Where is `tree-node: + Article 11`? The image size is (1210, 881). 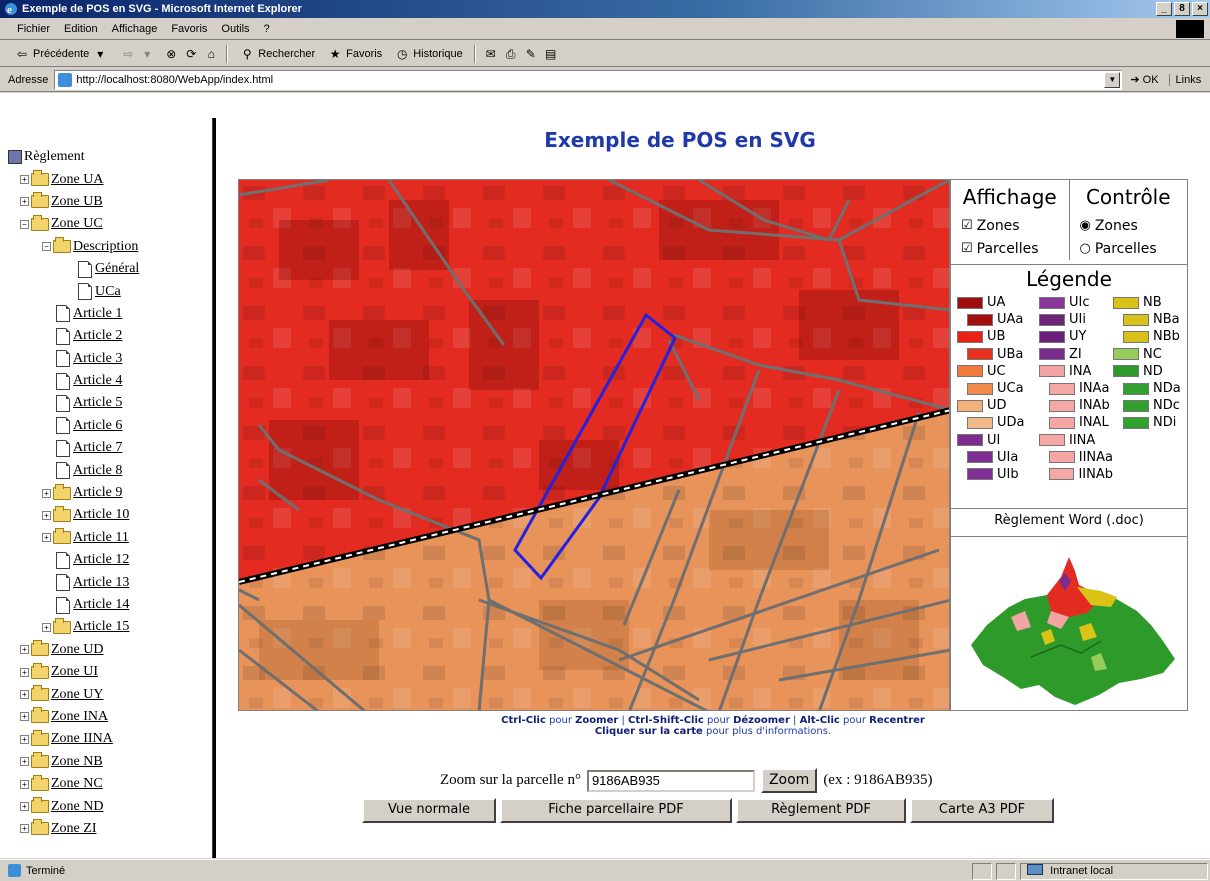
tree-node: + Article 11 is located at coordinates (110, 538).